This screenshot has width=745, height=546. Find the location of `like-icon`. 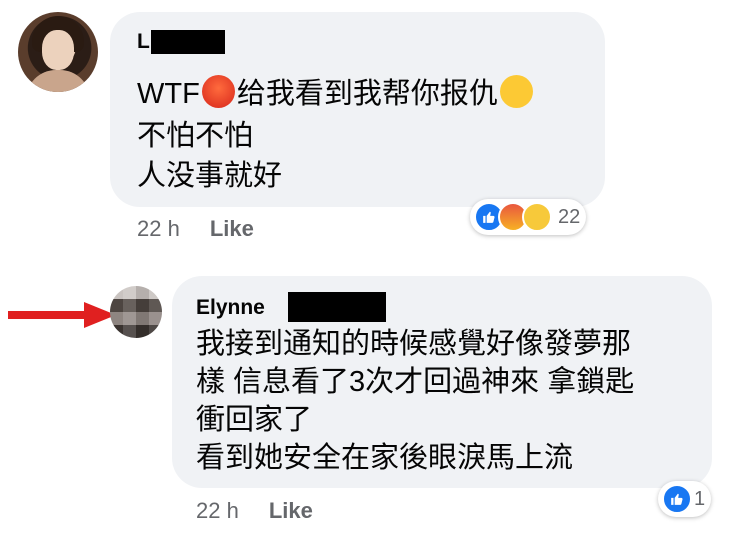

like-icon is located at coordinates (677, 499).